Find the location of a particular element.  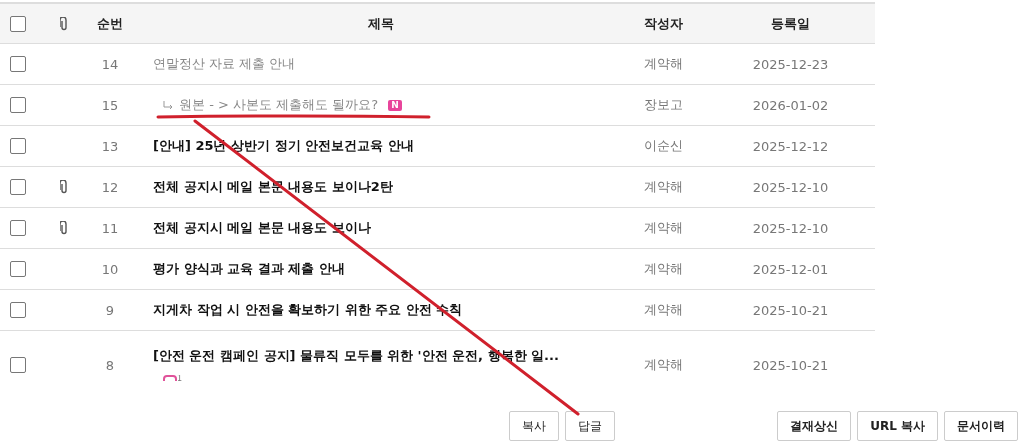

action-button: 복사 is located at coordinates (534, 426).